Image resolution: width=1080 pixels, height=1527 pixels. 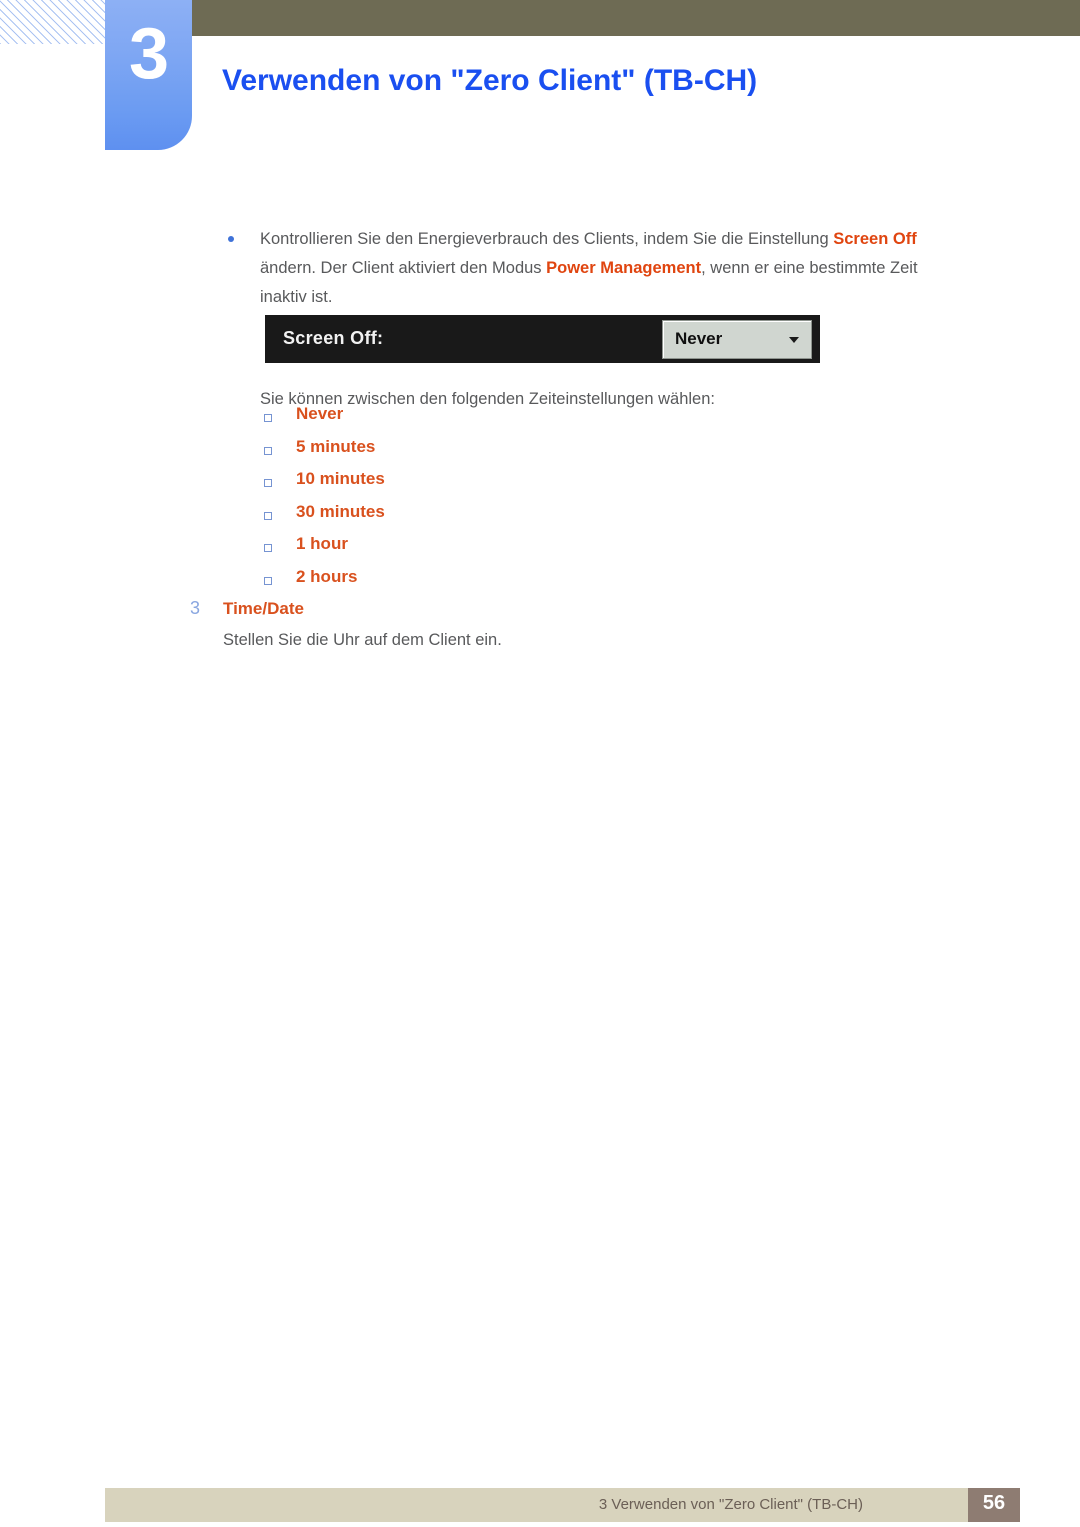 What do you see at coordinates (624, 267) in the screenshot?
I see `keyword-power-management: Power Management` at bounding box center [624, 267].